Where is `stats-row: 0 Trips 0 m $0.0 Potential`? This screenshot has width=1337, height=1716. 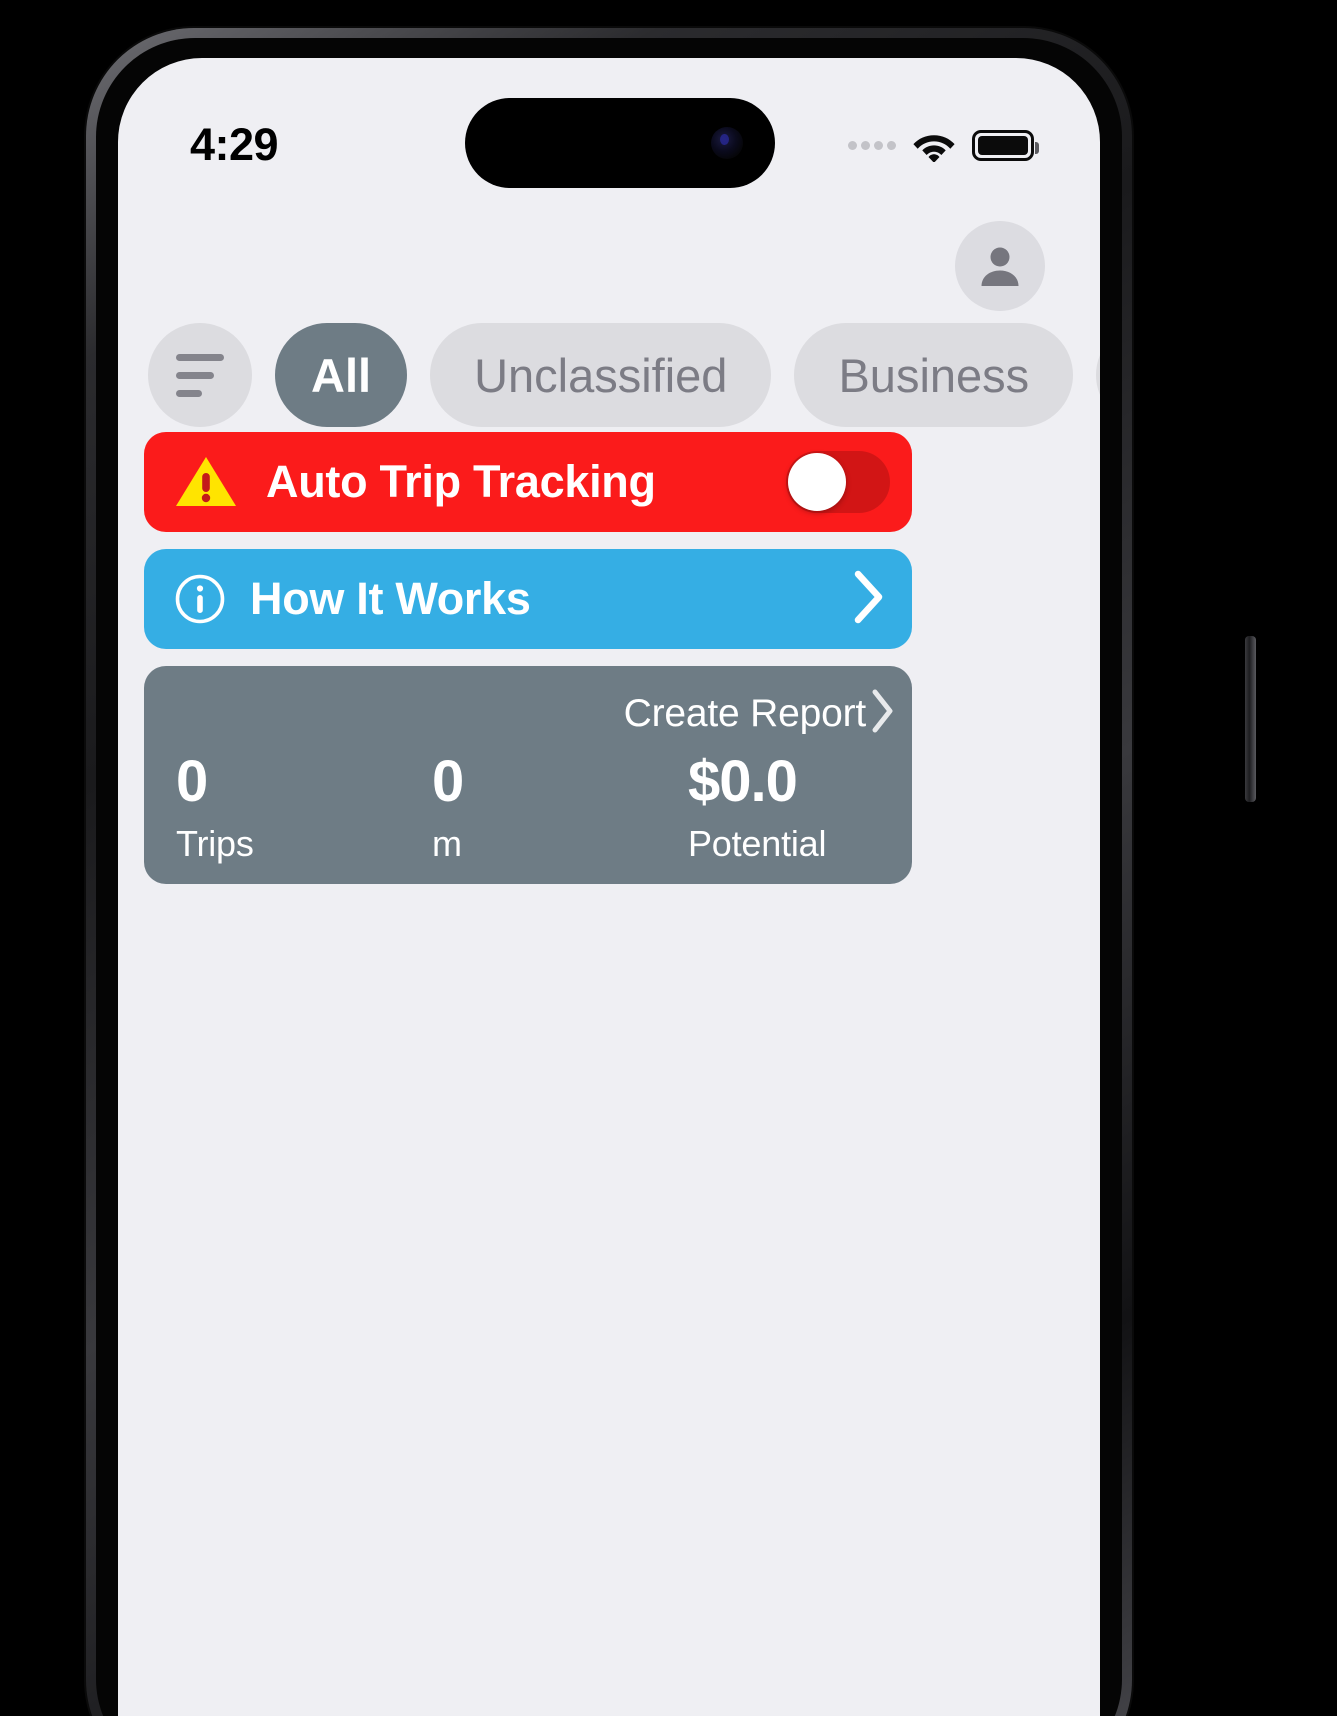
stats-row: 0 Trips 0 m $0.0 Potential is located at coordinates (528, 807).